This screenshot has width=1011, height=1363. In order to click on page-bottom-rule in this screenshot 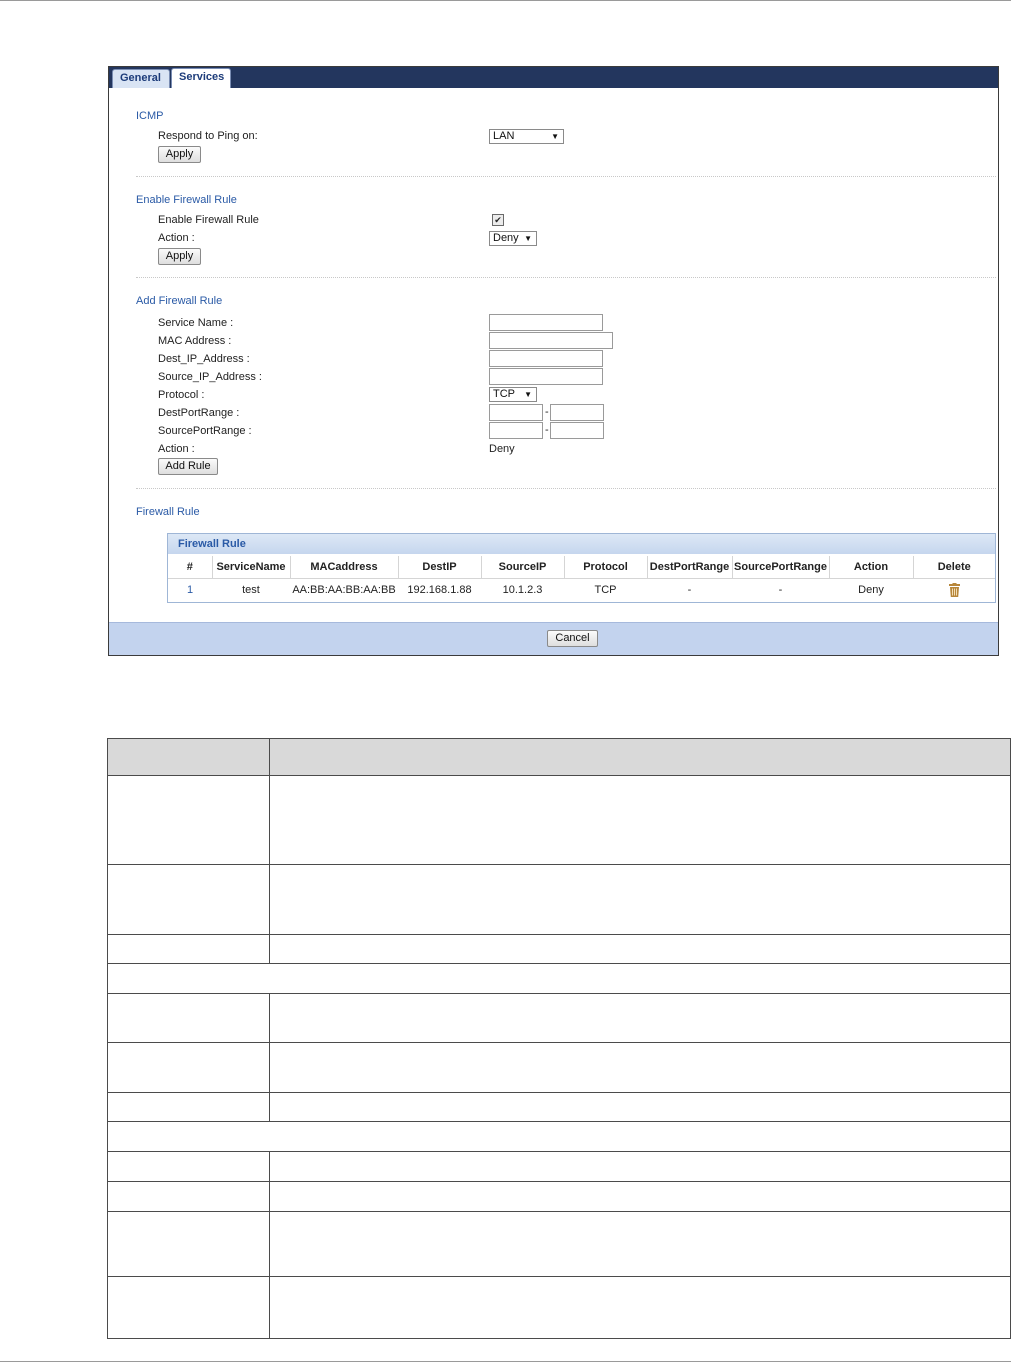, I will do `click(505, 1361)`.